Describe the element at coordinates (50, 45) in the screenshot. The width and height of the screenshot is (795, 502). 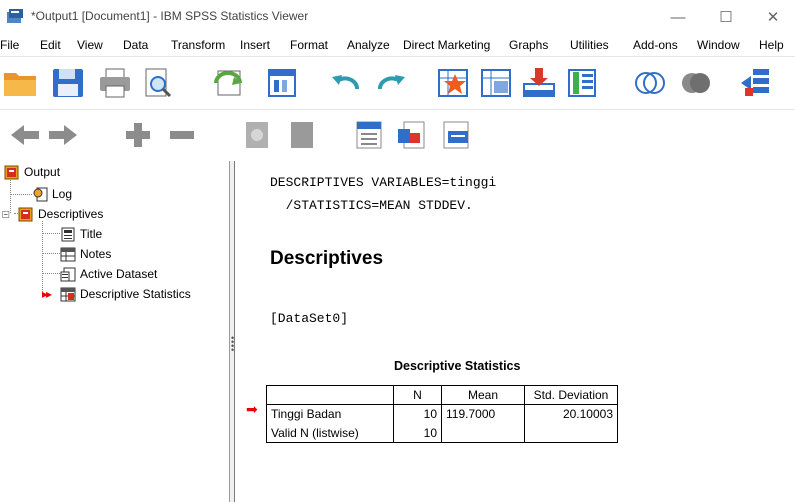
I see `menu-edit: Edit` at that location.